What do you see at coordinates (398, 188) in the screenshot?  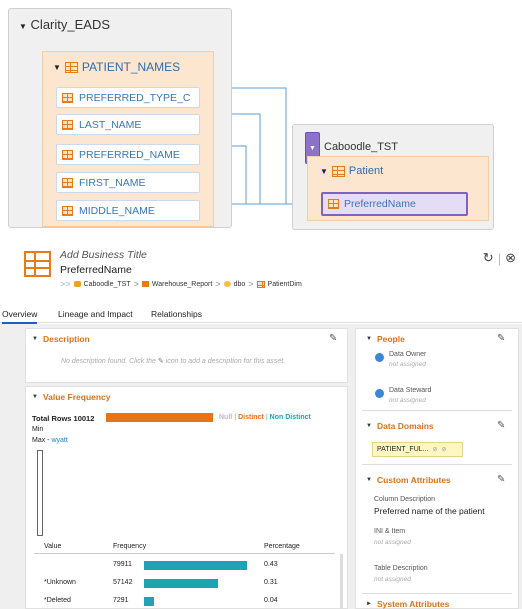 I see `target-table-node: ▼ Patient PreferredName` at bounding box center [398, 188].